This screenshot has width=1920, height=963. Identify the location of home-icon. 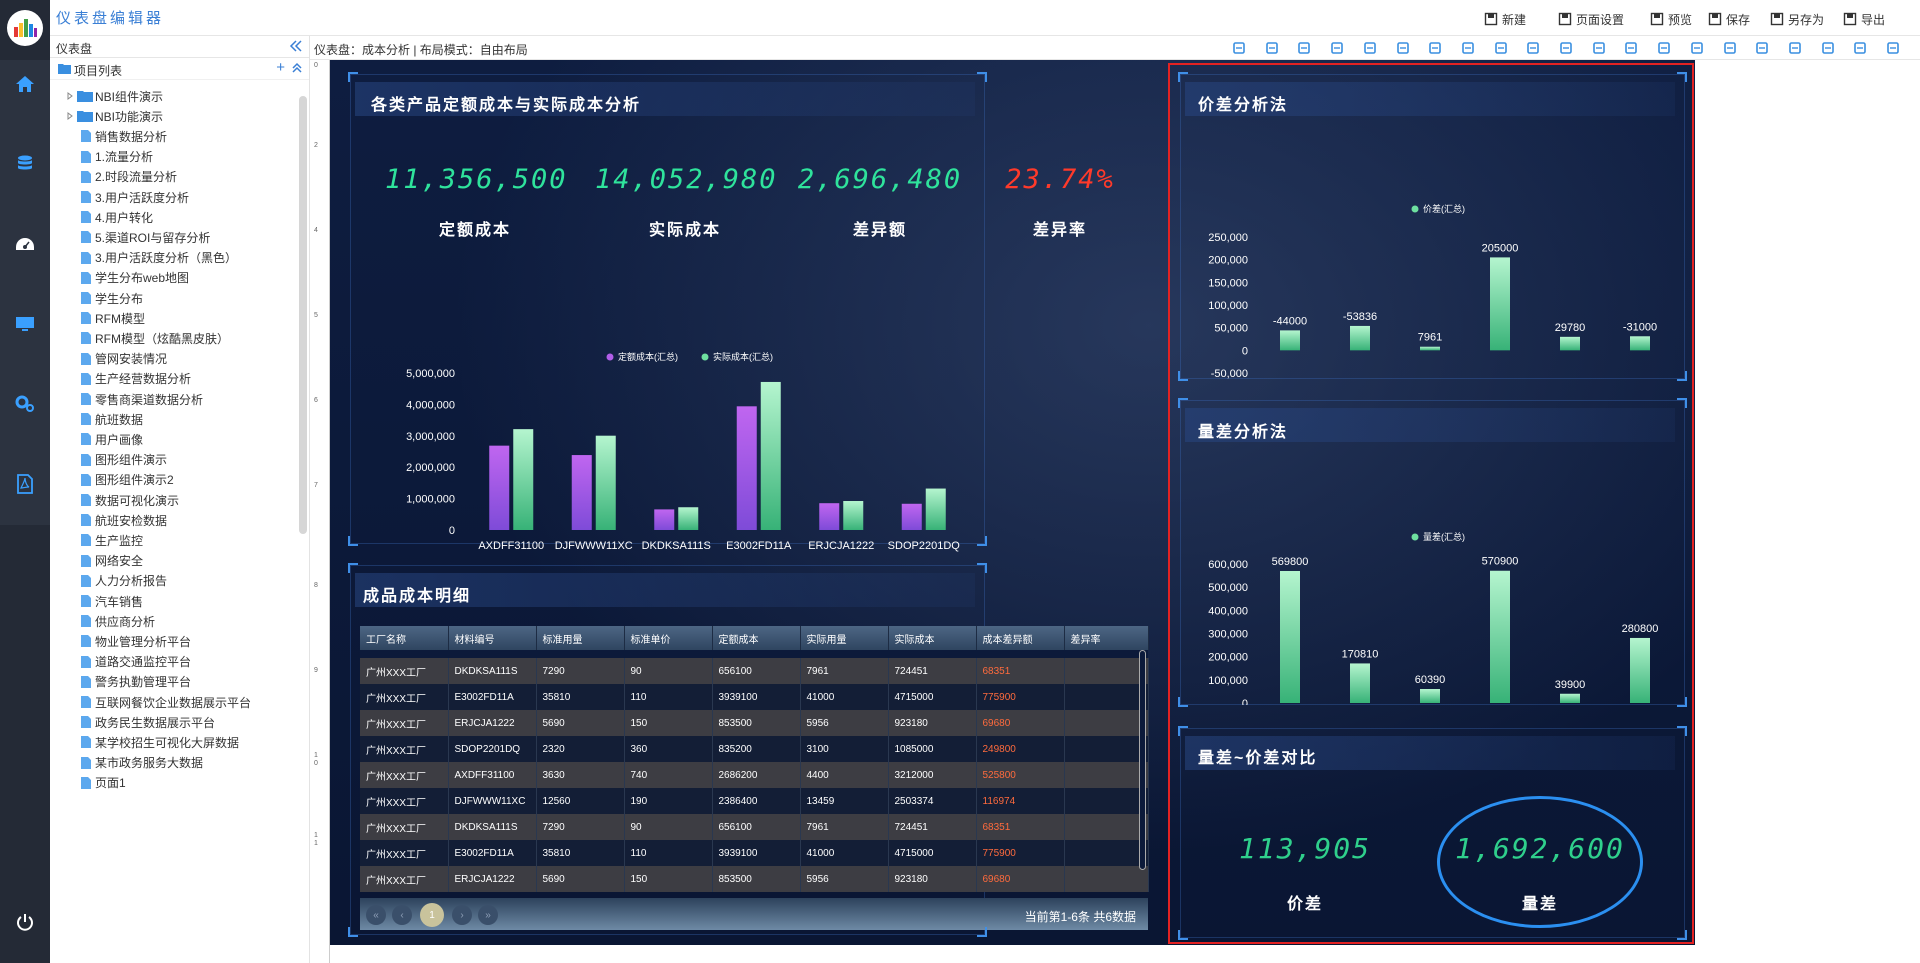
(25, 84).